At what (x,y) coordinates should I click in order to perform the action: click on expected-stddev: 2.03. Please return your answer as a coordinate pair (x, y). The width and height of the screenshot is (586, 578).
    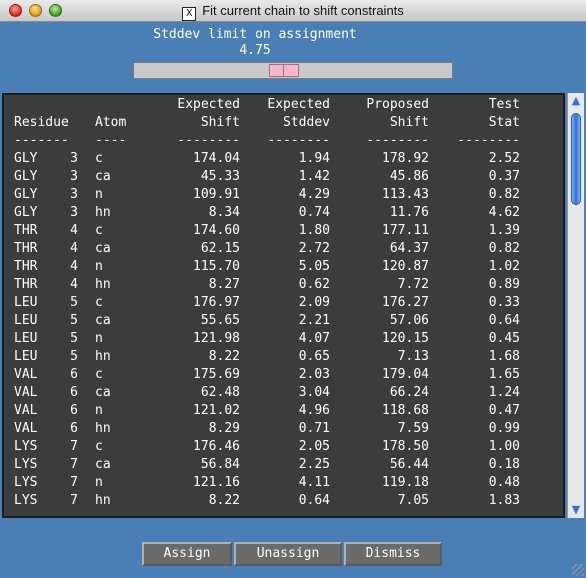
    Looking at the image, I should click on (314, 374).